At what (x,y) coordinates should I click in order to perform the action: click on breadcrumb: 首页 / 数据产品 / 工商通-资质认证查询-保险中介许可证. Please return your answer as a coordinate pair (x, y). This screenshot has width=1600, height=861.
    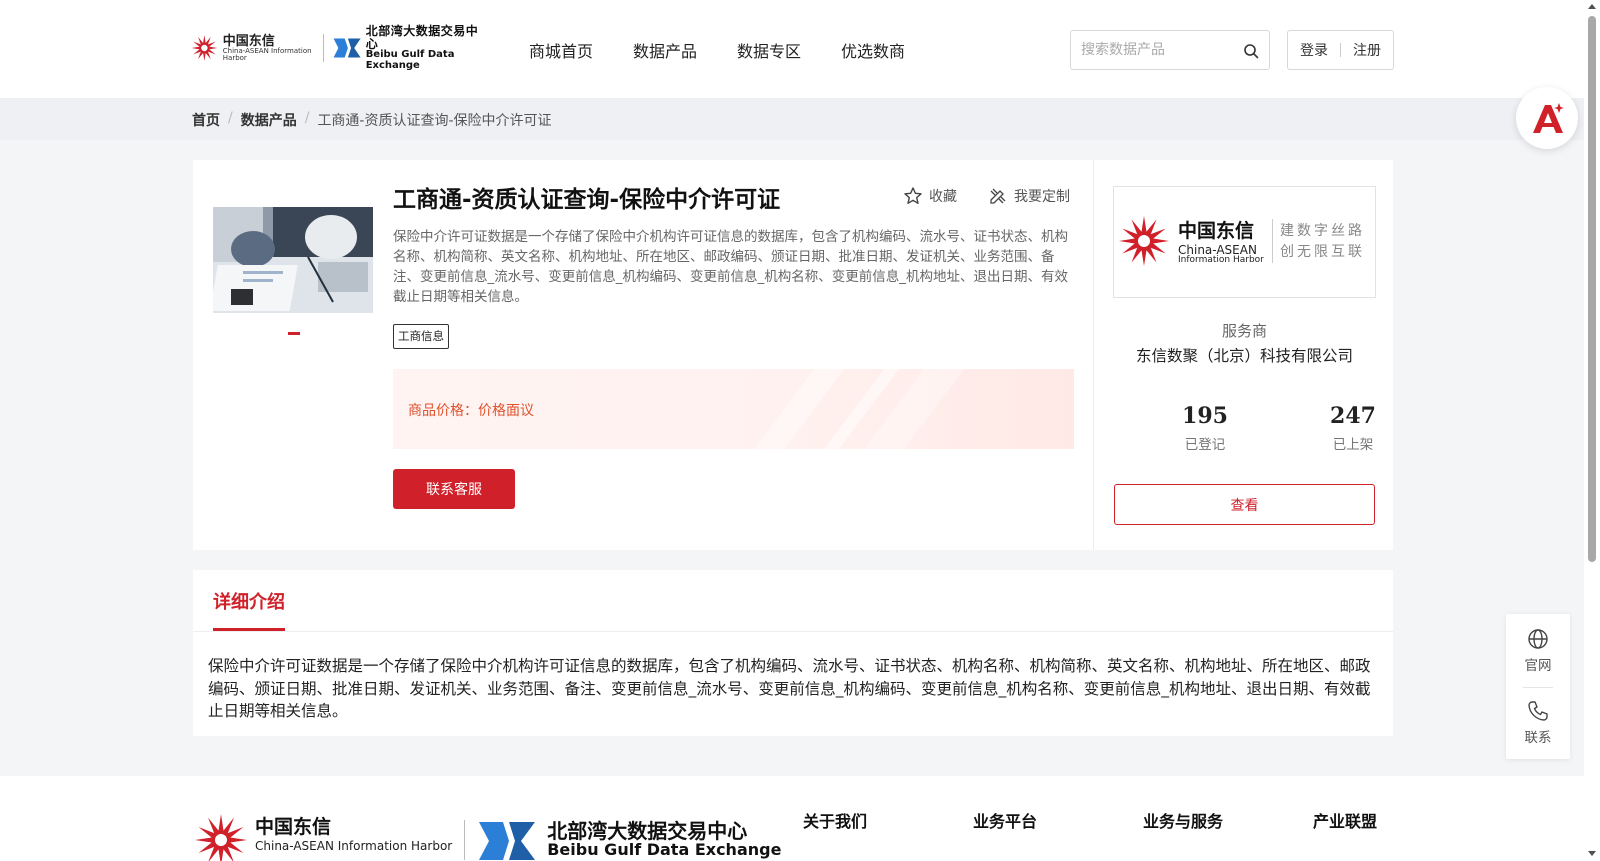
    Looking at the image, I should click on (800, 119).